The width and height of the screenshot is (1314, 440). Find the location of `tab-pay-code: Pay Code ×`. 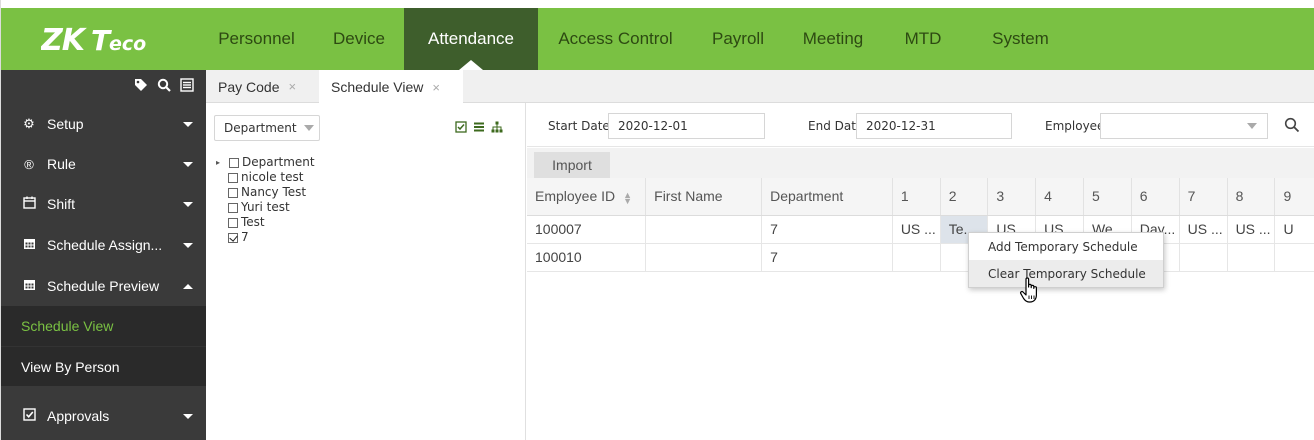

tab-pay-code: Pay Code × is located at coordinates (262, 86).